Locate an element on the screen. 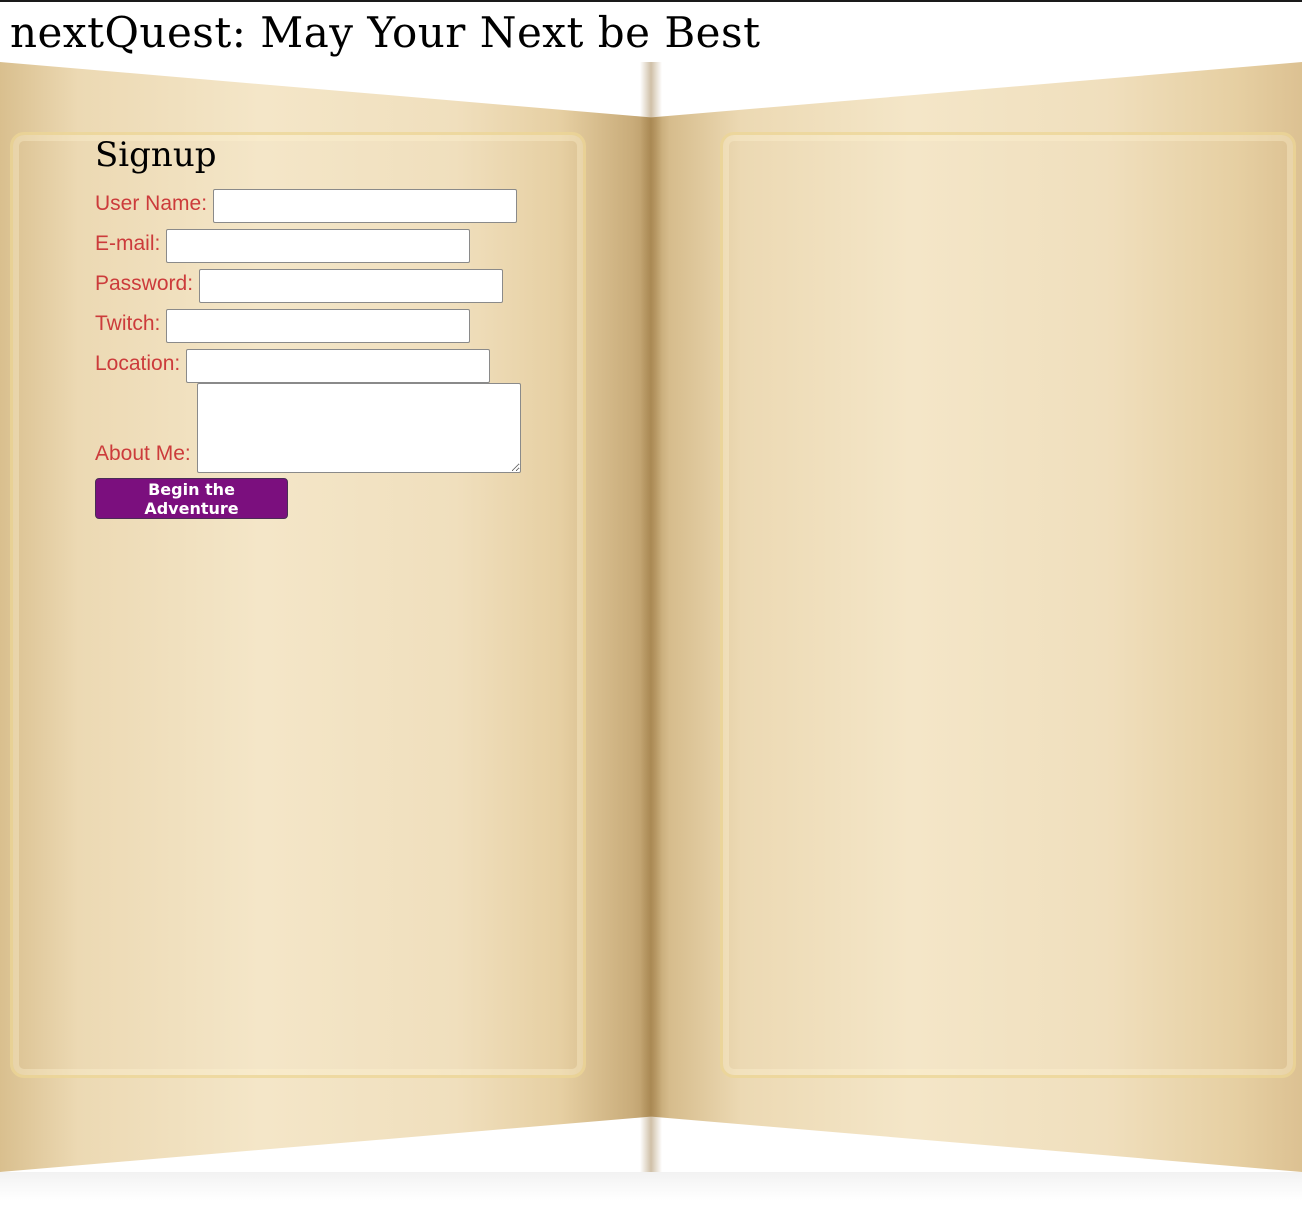  username-input is located at coordinates (365, 206).